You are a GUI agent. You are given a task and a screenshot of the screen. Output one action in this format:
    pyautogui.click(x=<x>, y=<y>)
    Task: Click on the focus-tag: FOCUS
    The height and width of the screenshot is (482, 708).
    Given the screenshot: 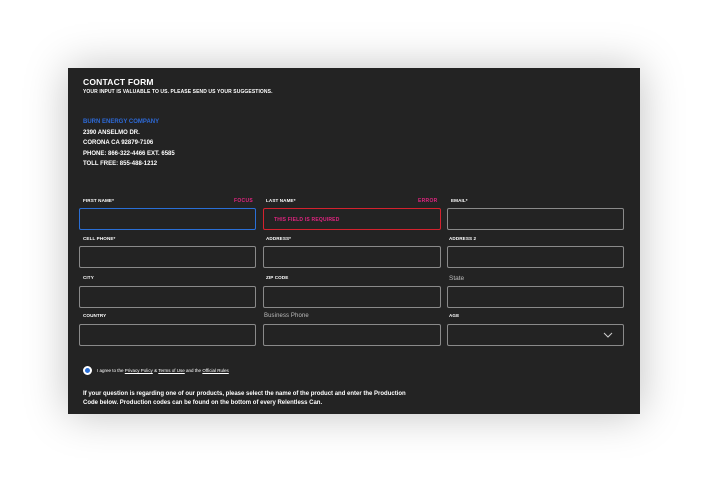 What is the action you would take?
    pyautogui.click(x=243, y=201)
    